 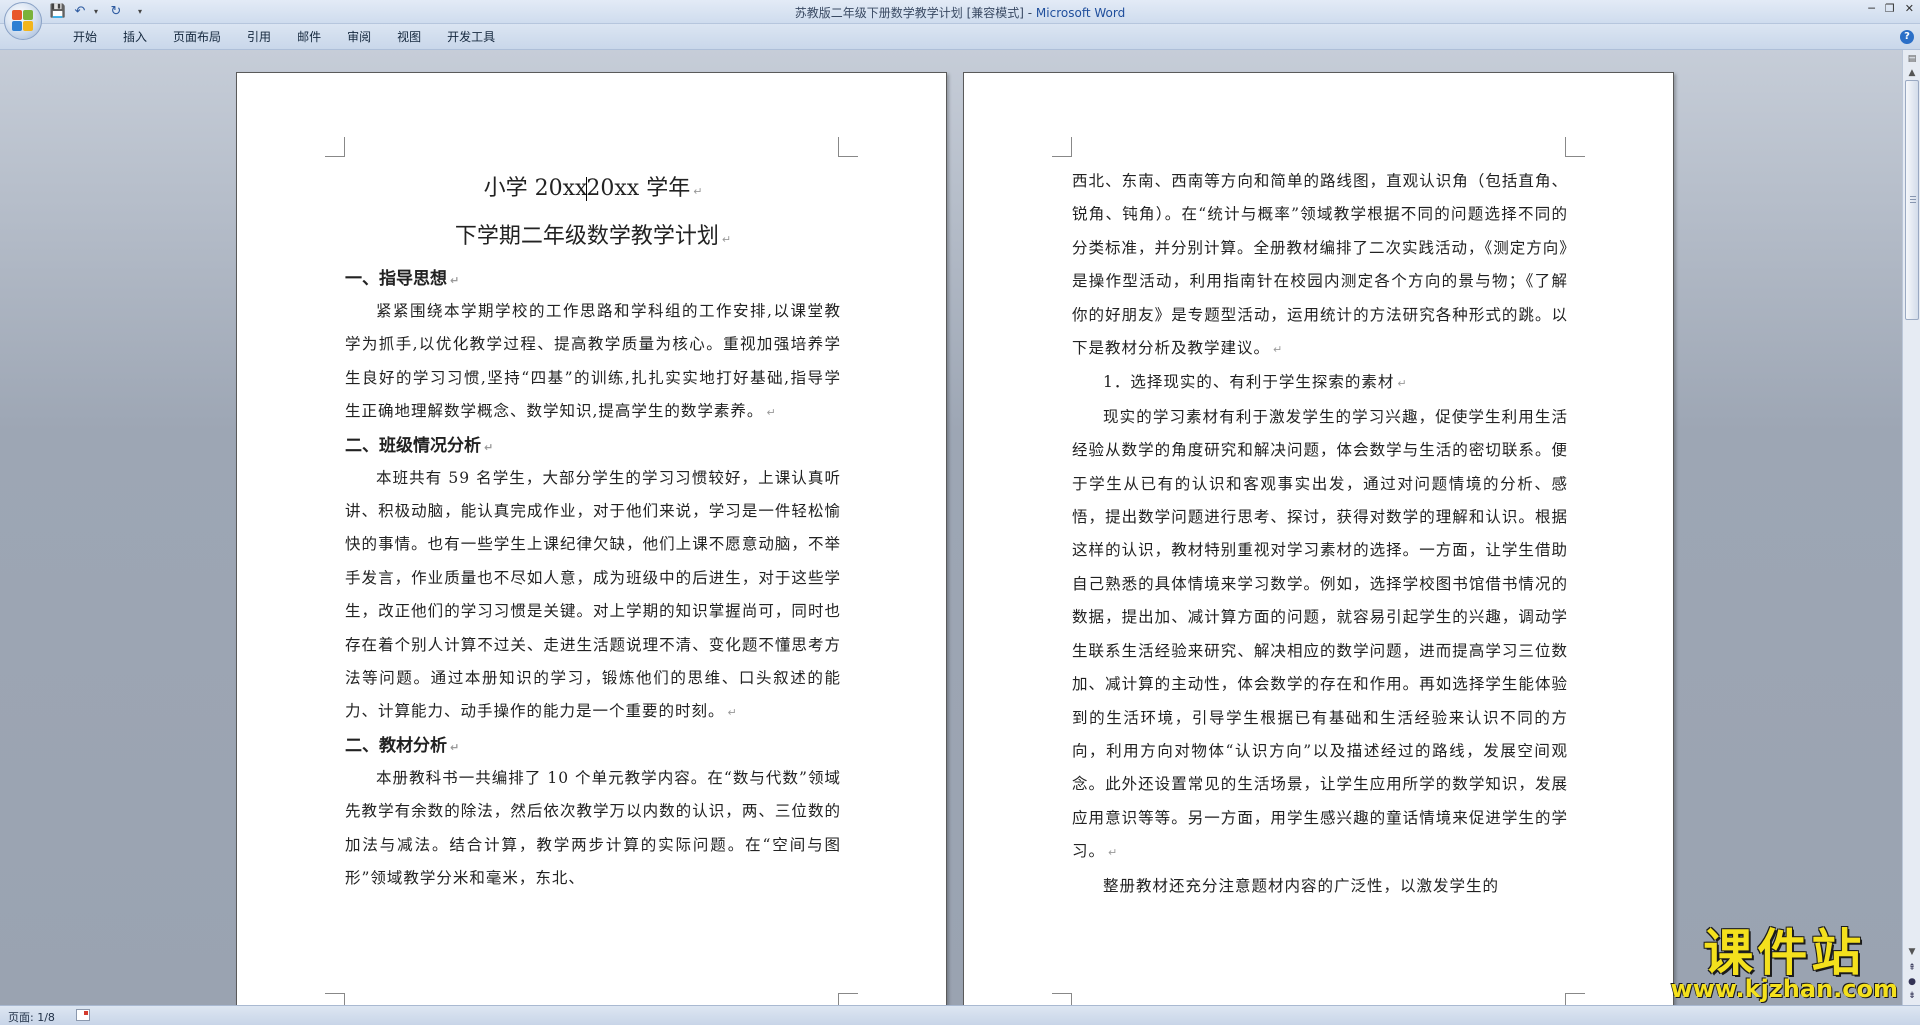 I want to click on tab-home: 开始, so click(x=85, y=37).